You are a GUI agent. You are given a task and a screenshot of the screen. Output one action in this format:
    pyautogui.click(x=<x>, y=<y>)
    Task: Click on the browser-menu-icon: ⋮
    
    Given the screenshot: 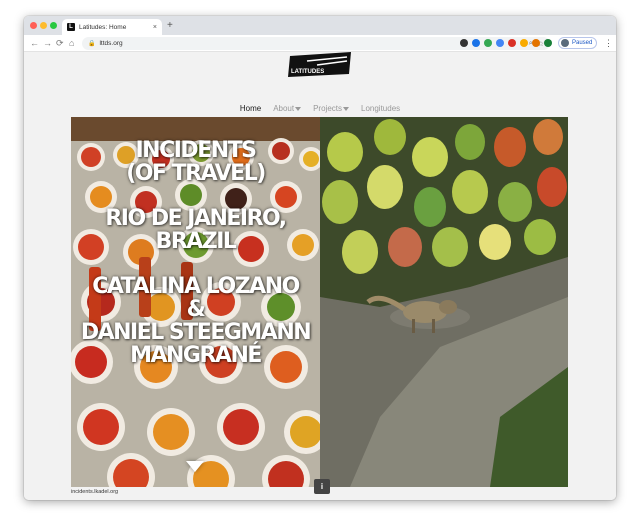 What is the action you would take?
    pyautogui.click(x=608, y=43)
    